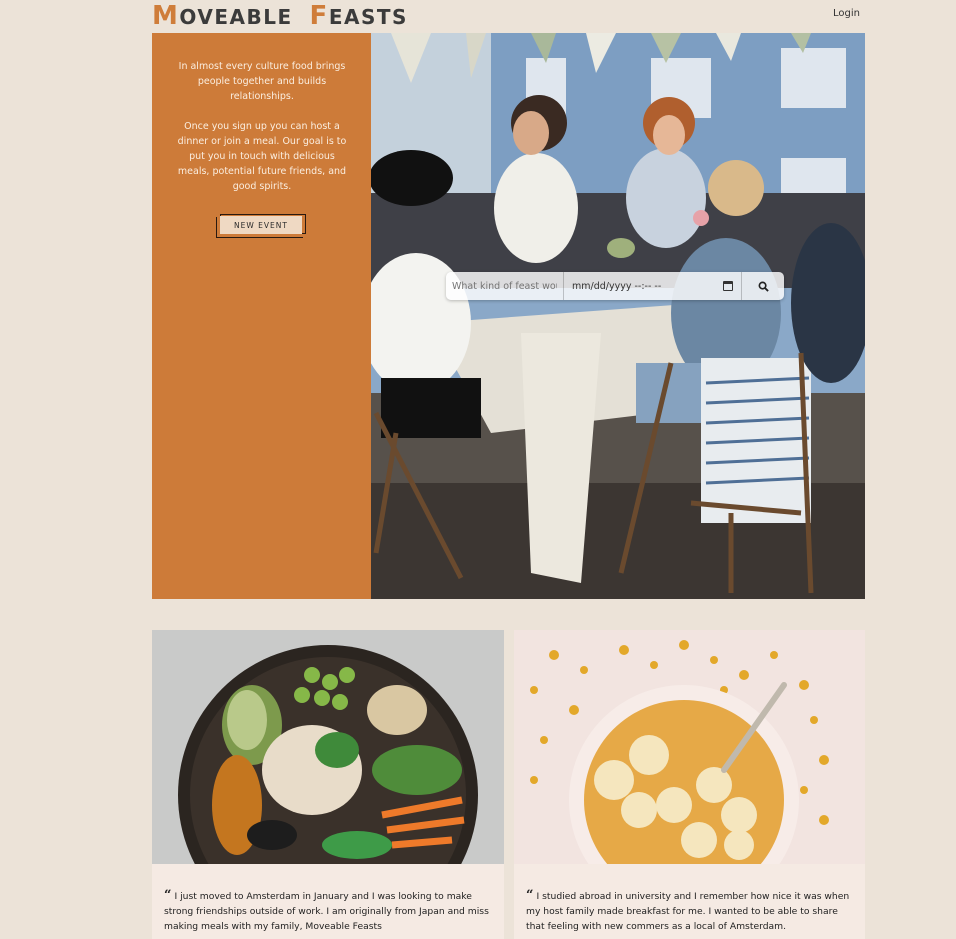  I want to click on logo-word-moveable: OVEABLE, so click(236, 17).